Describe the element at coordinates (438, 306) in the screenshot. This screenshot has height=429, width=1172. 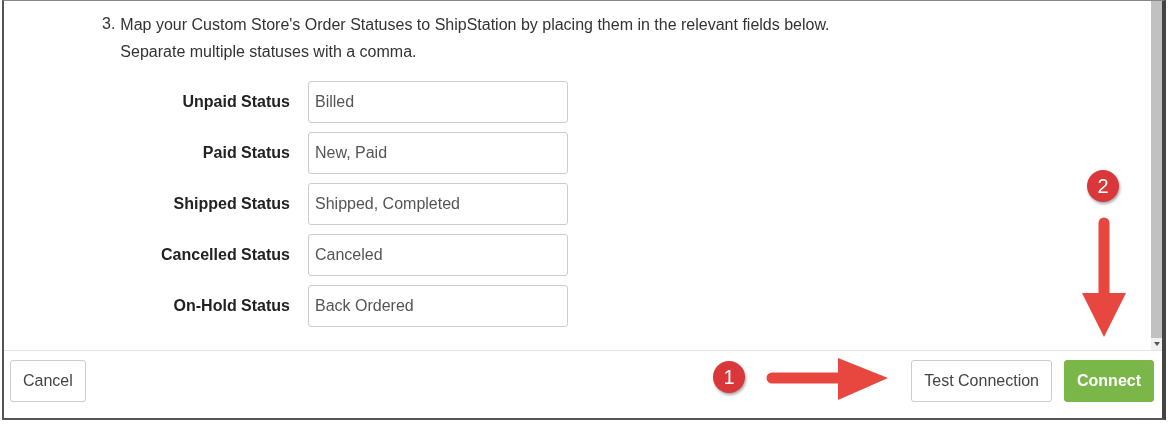
I see `status-field: Back Ordered` at that location.